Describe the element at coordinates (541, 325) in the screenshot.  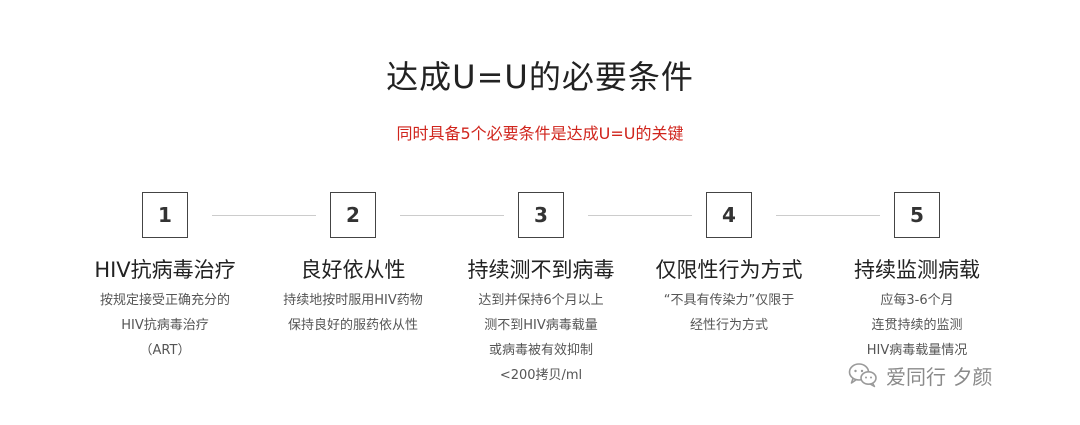
I see `step-description-line: 测不到HIV病毒载量` at that location.